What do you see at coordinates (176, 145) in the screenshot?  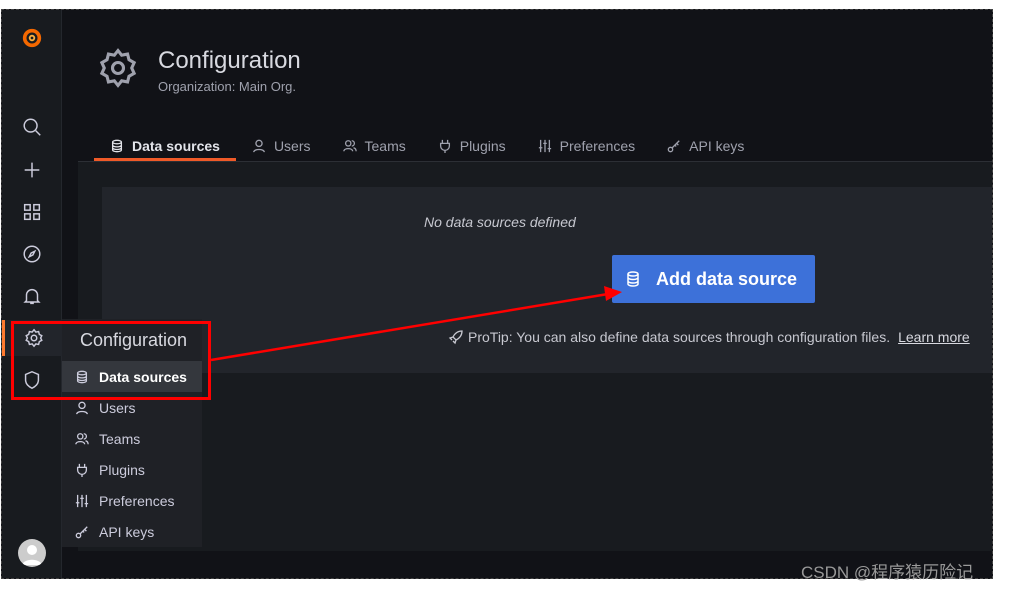 I see `tab-label: Data sources` at bounding box center [176, 145].